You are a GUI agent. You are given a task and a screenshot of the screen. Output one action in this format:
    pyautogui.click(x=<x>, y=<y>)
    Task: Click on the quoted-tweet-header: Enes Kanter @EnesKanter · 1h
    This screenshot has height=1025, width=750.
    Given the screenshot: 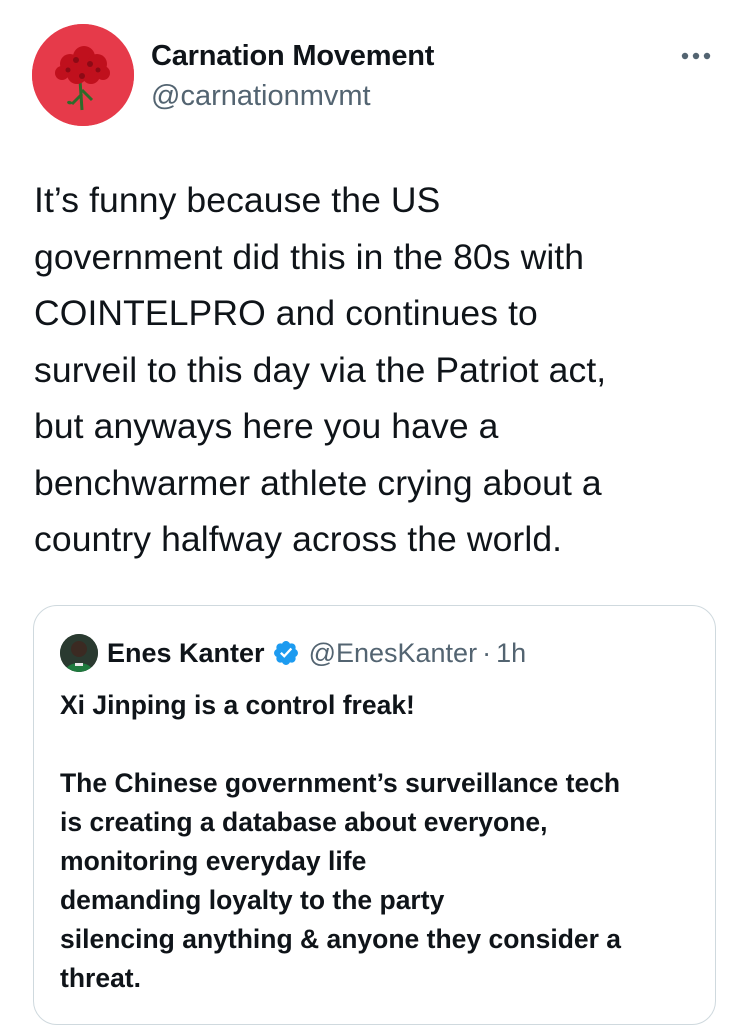 What is the action you would take?
    pyautogui.click(x=316, y=653)
    